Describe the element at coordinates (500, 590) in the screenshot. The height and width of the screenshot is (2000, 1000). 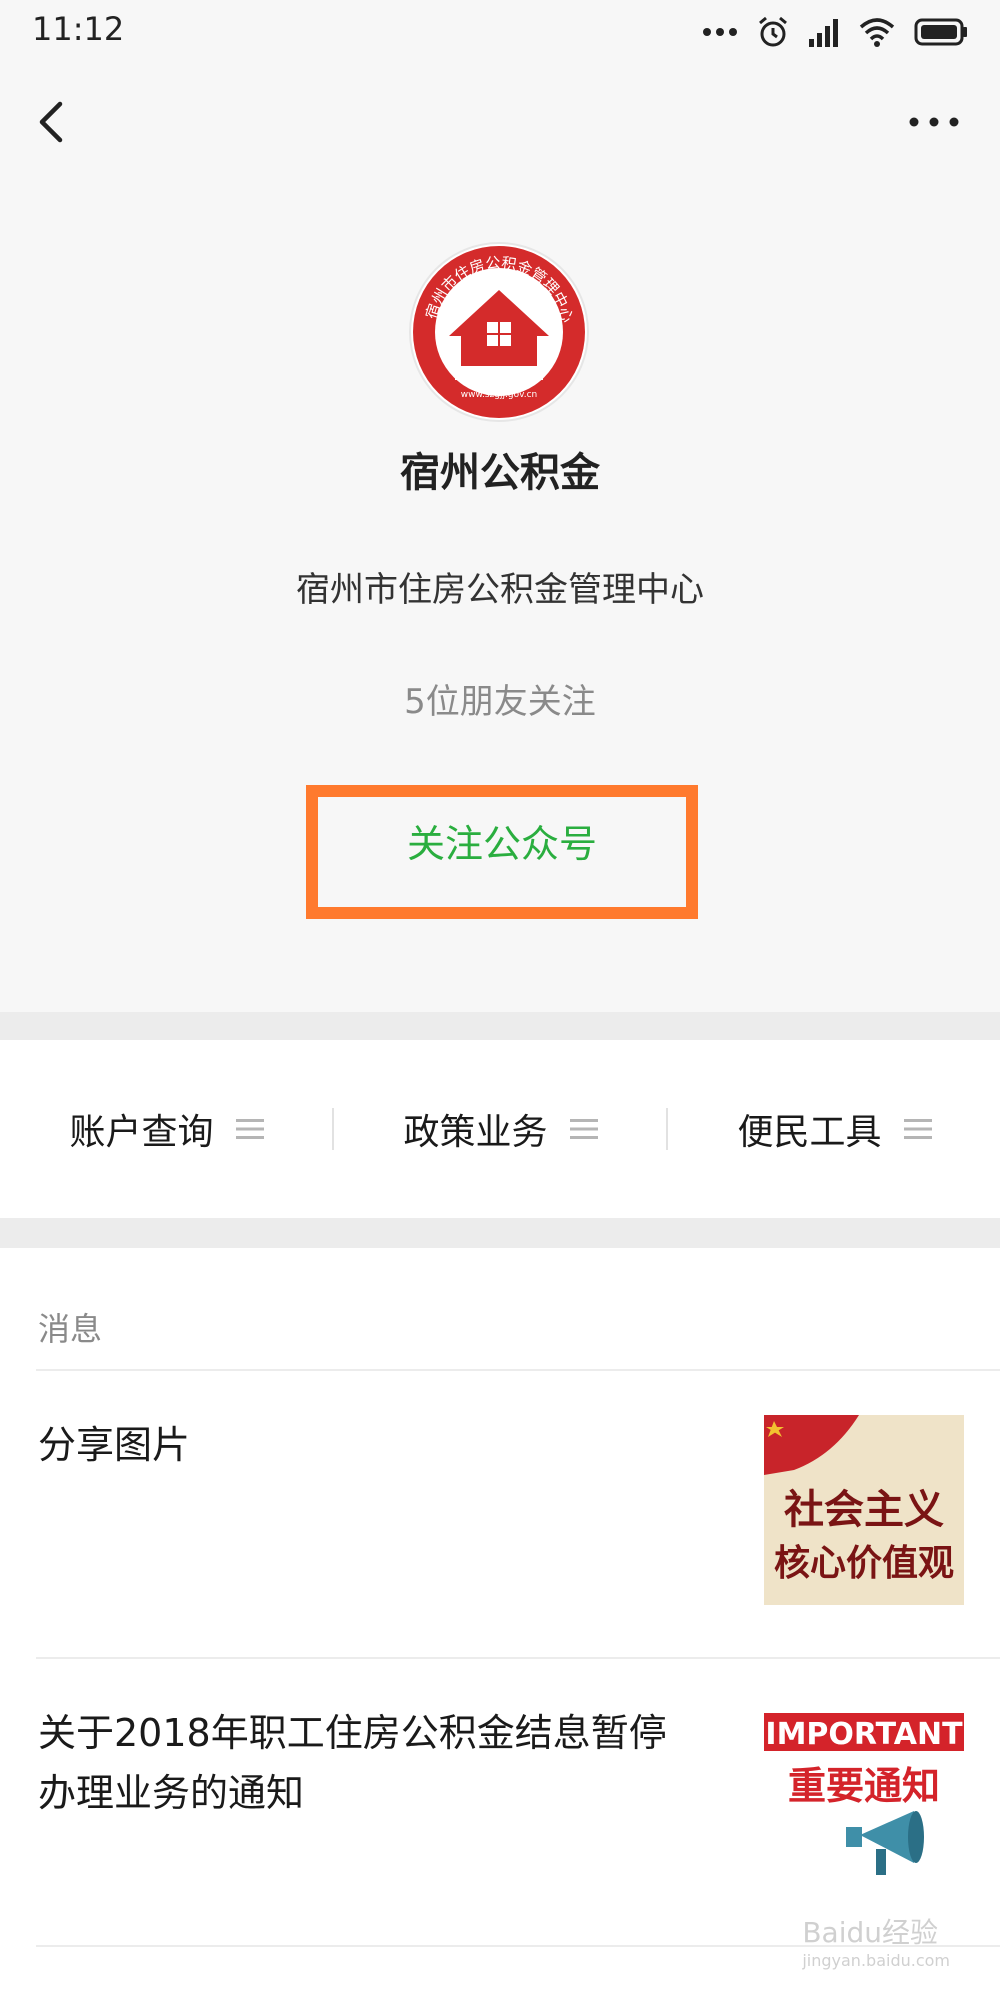
I see `account-description: 宿州市住房公积金管理中心` at that location.